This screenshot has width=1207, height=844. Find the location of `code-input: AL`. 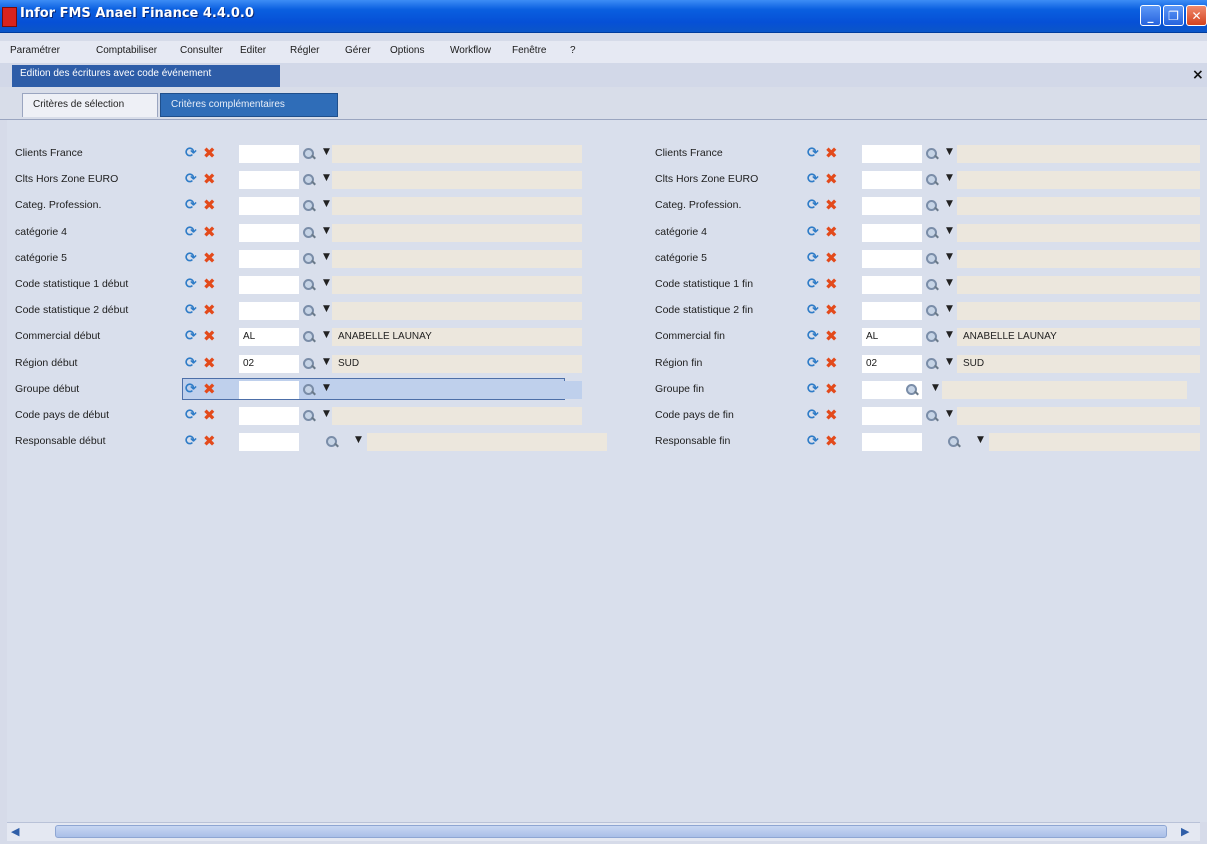

code-input: AL is located at coordinates (892, 337).